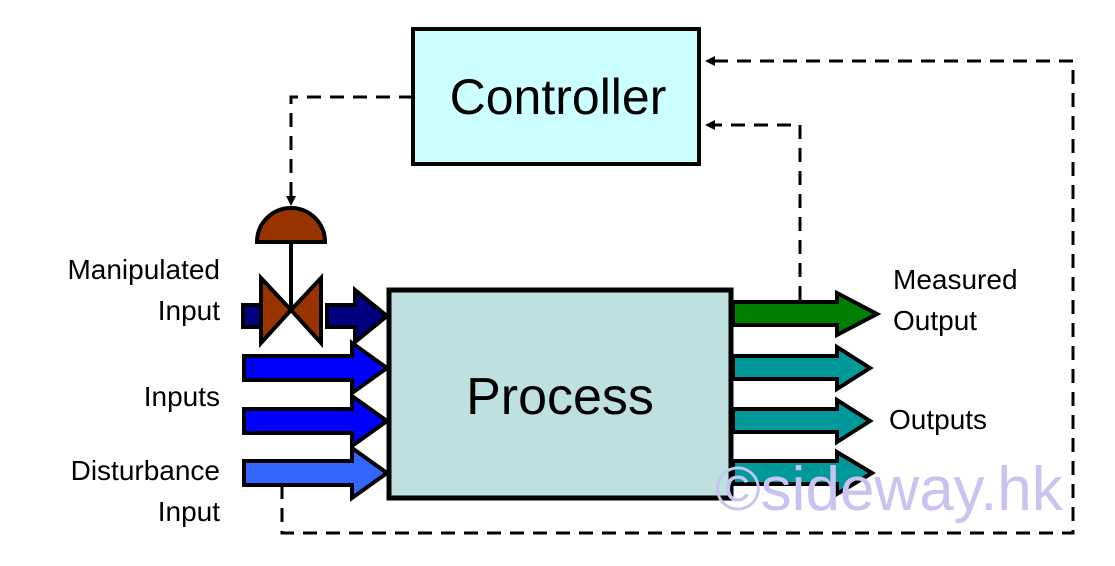 The image size is (1115, 566). Describe the element at coordinates (938, 419) in the screenshot. I see `outputs-label: Outputs` at that location.